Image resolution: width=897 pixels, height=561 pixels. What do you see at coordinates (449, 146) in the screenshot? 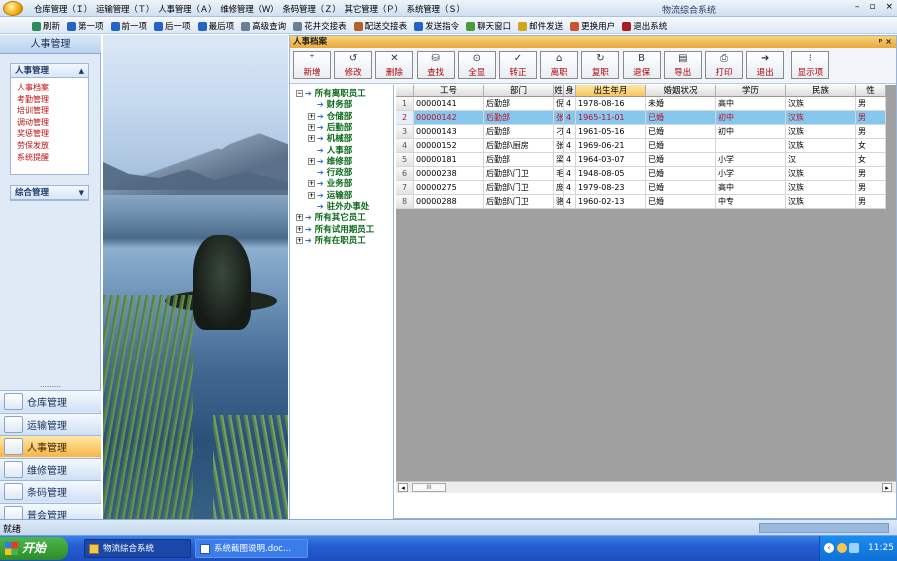
I see `table-cell: 00000152` at bounding box center [449, 146].